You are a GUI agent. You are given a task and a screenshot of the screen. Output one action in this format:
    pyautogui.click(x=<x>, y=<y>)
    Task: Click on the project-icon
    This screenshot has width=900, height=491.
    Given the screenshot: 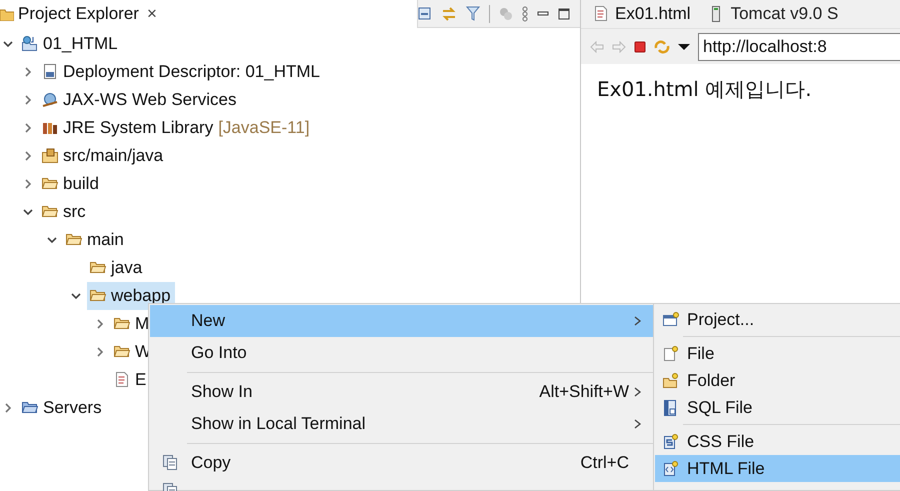 What is the action you would take?
    pyautogui.click(x=30, y=44)
    